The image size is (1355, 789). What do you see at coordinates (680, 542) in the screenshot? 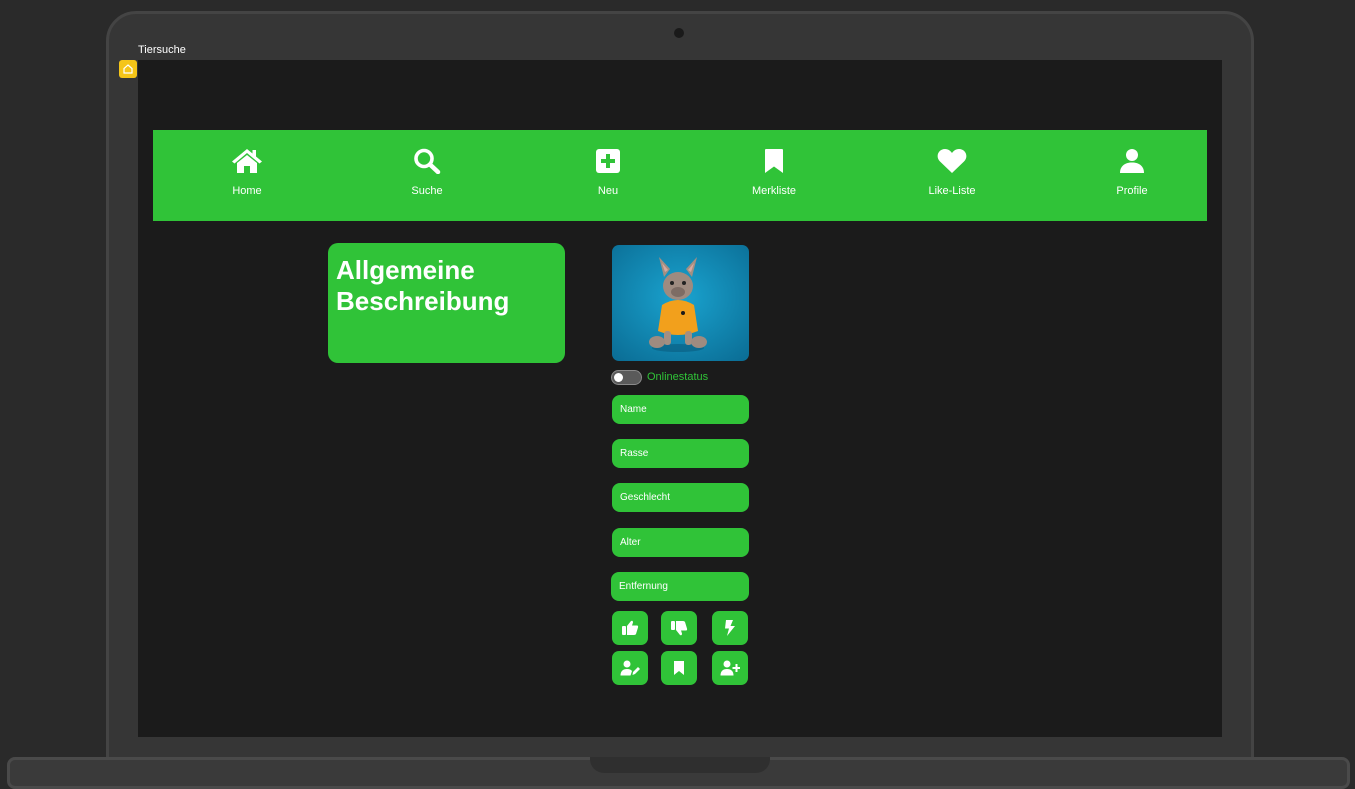
I see `age-field: Alter` at bounding box center [680, 542].